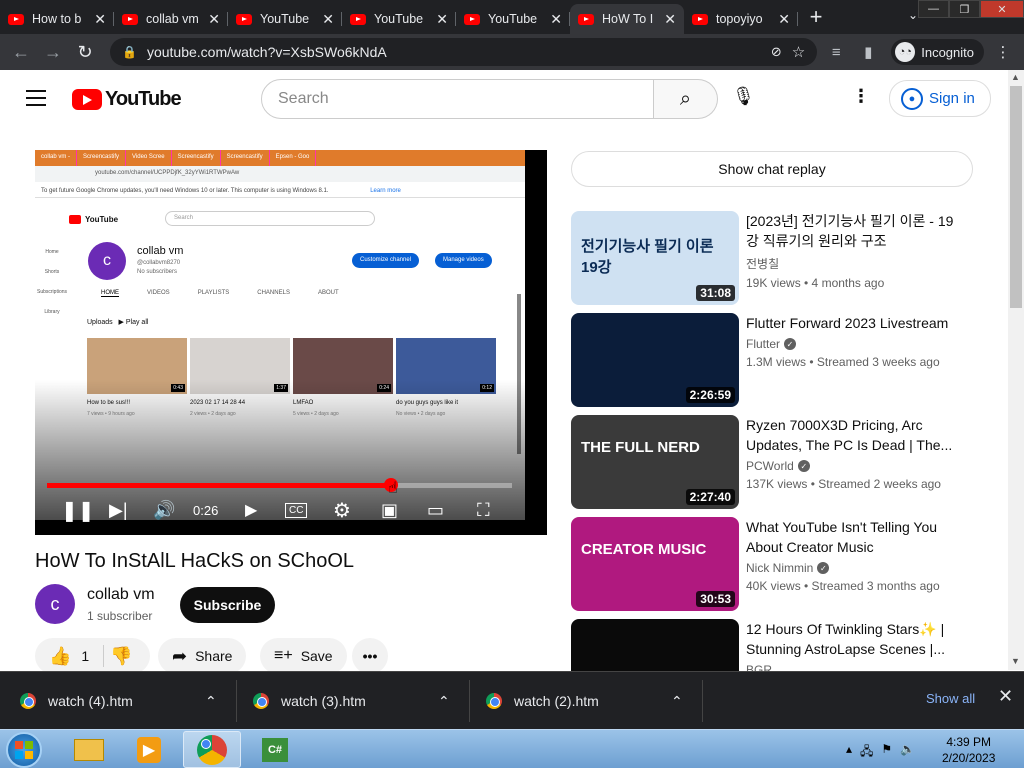  Describe the element at coordinates (303, 656) in the screenshot. I see `save-button: ≡+ Save` at that location.